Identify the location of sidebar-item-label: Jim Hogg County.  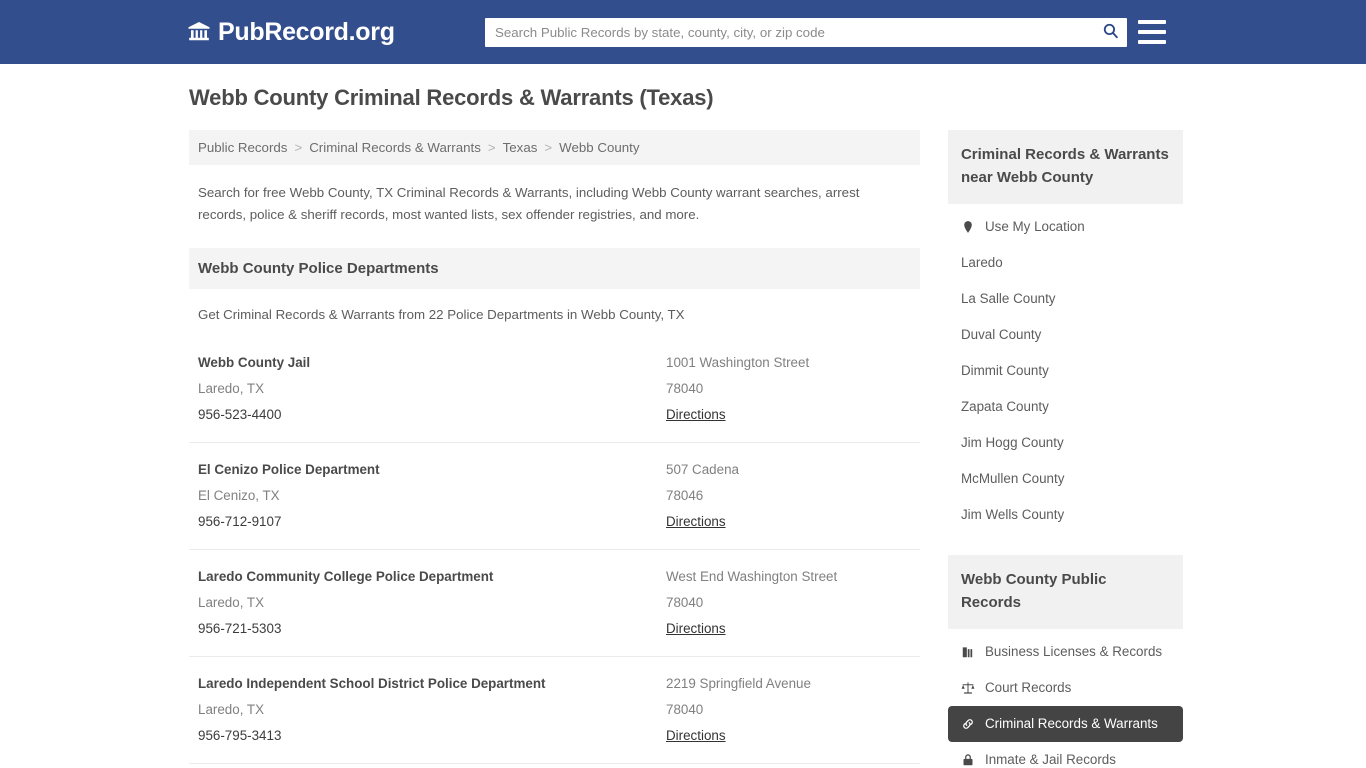
(1012, 442).